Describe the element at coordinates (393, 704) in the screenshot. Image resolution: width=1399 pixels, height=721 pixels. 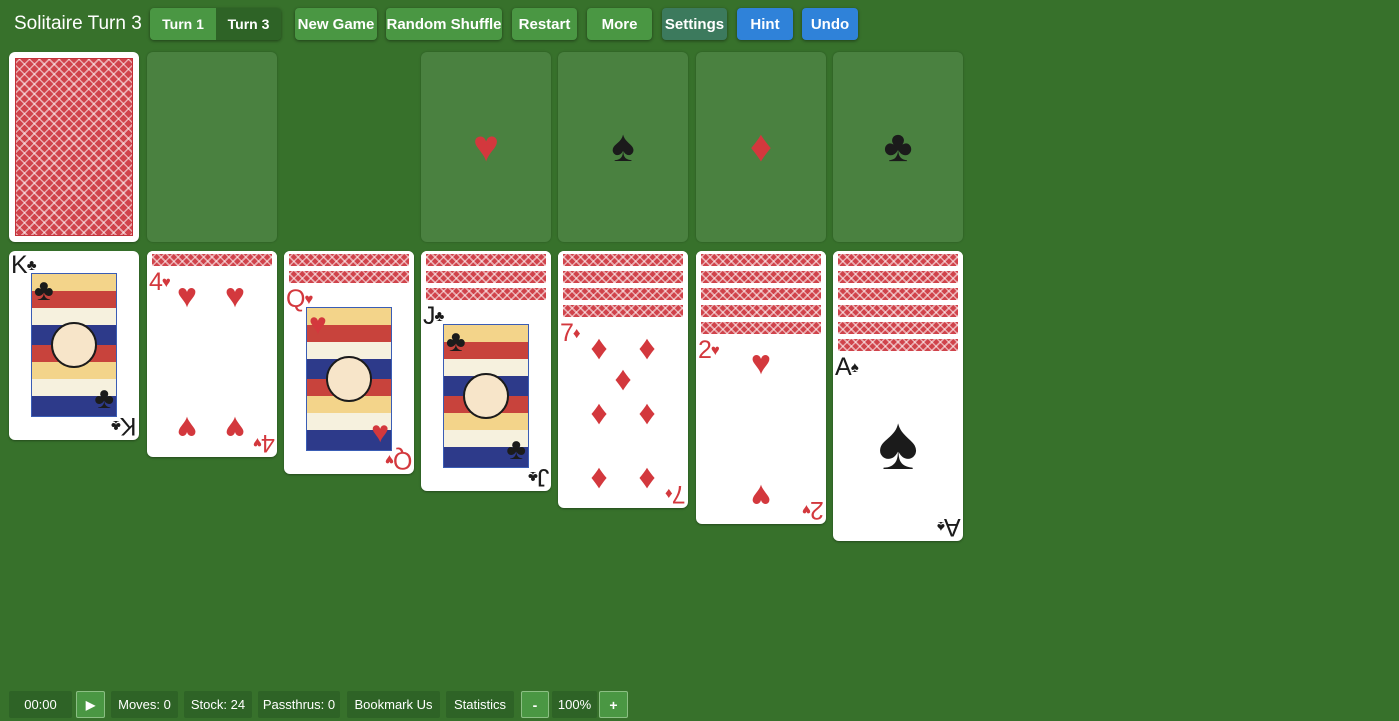
I see `bookmark-us-link: Bookmark Us` at that location.